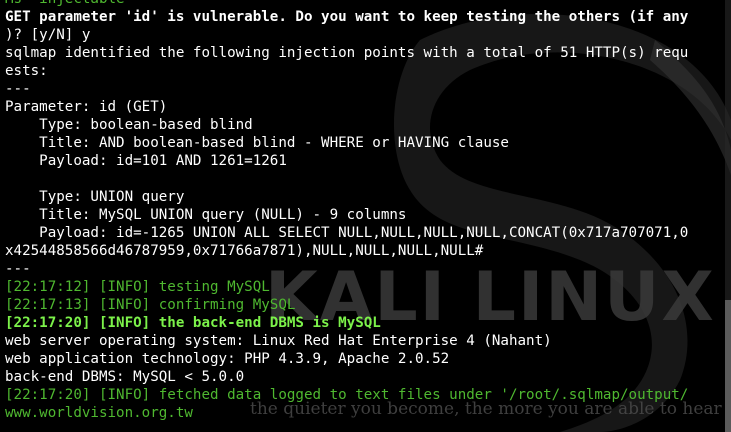 The width and height of the screenshot is (731, 432). What do you see at coordinates (728, 216) in the screenshot?
I see `terminal-scrollbar` at bounding box center [728, 216].